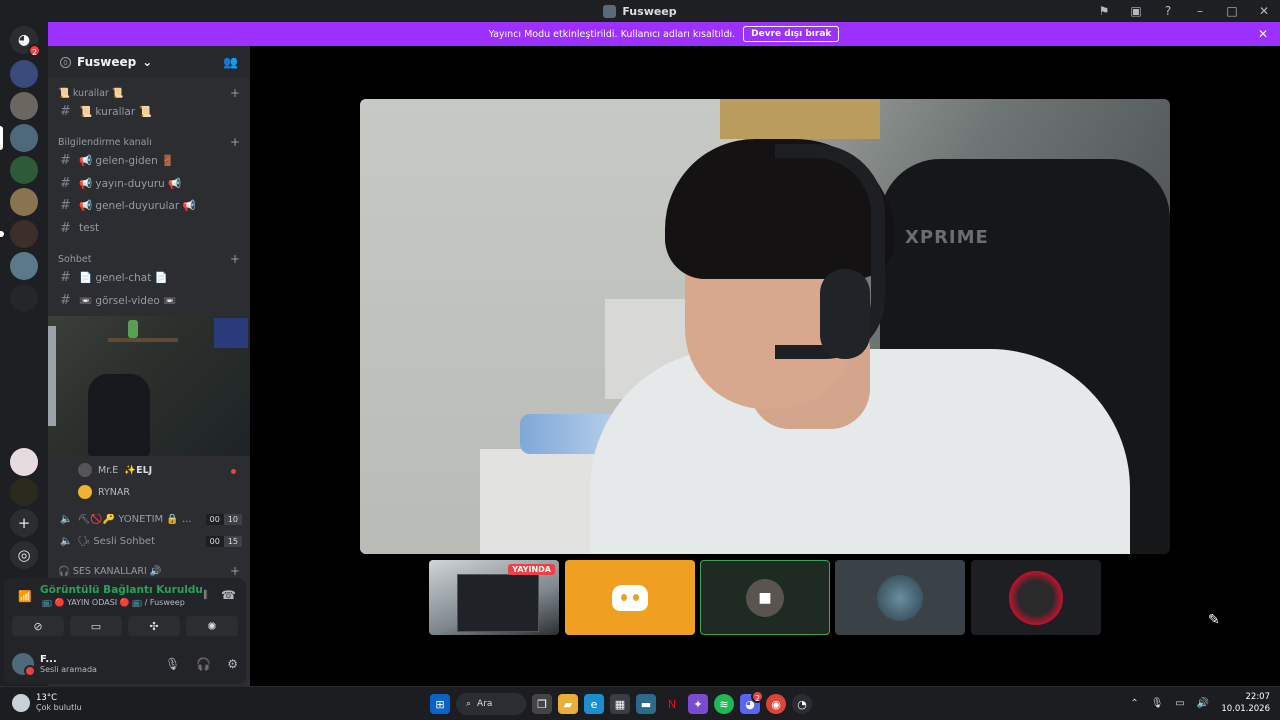 The height and width of the screenshot is (720, 1280). I want to click on live-indicator, so click(233, 471).